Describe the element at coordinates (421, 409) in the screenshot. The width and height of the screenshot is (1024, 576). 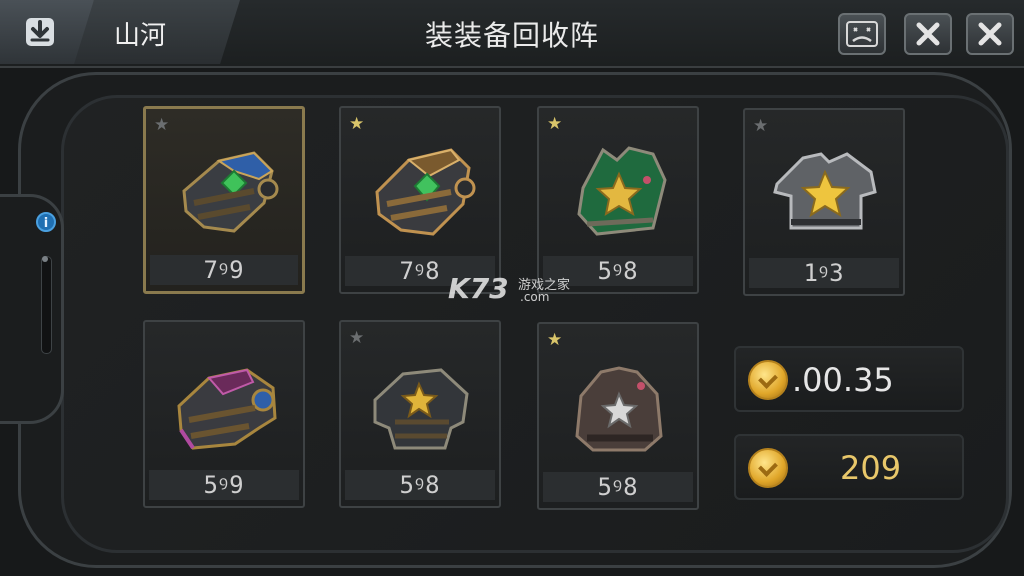
I see `armor-dark-star-icon` at that location.